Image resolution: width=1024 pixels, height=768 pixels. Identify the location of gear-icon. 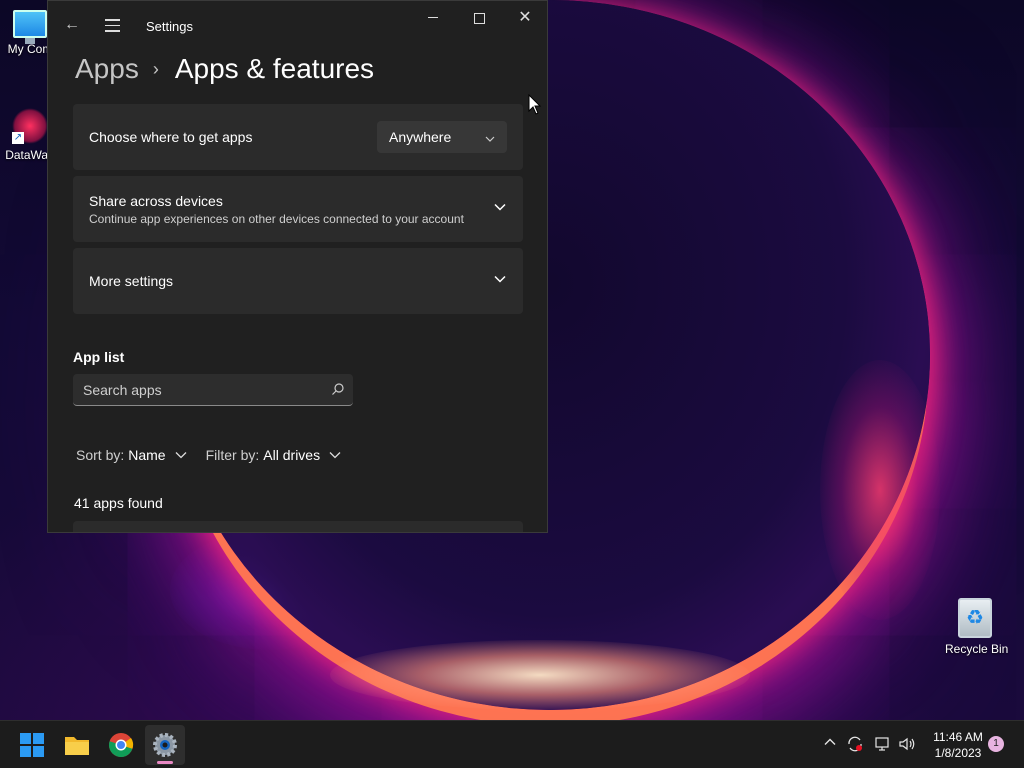
(165, 745).